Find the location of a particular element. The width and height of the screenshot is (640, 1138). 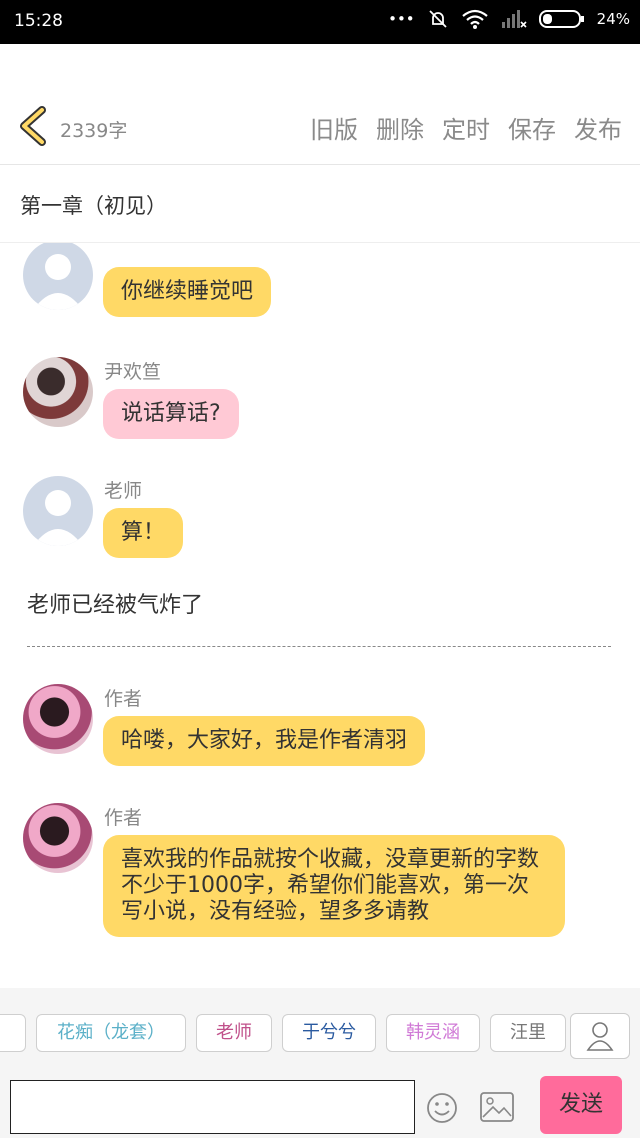

character-chip is located at coordinates (13, 1033).